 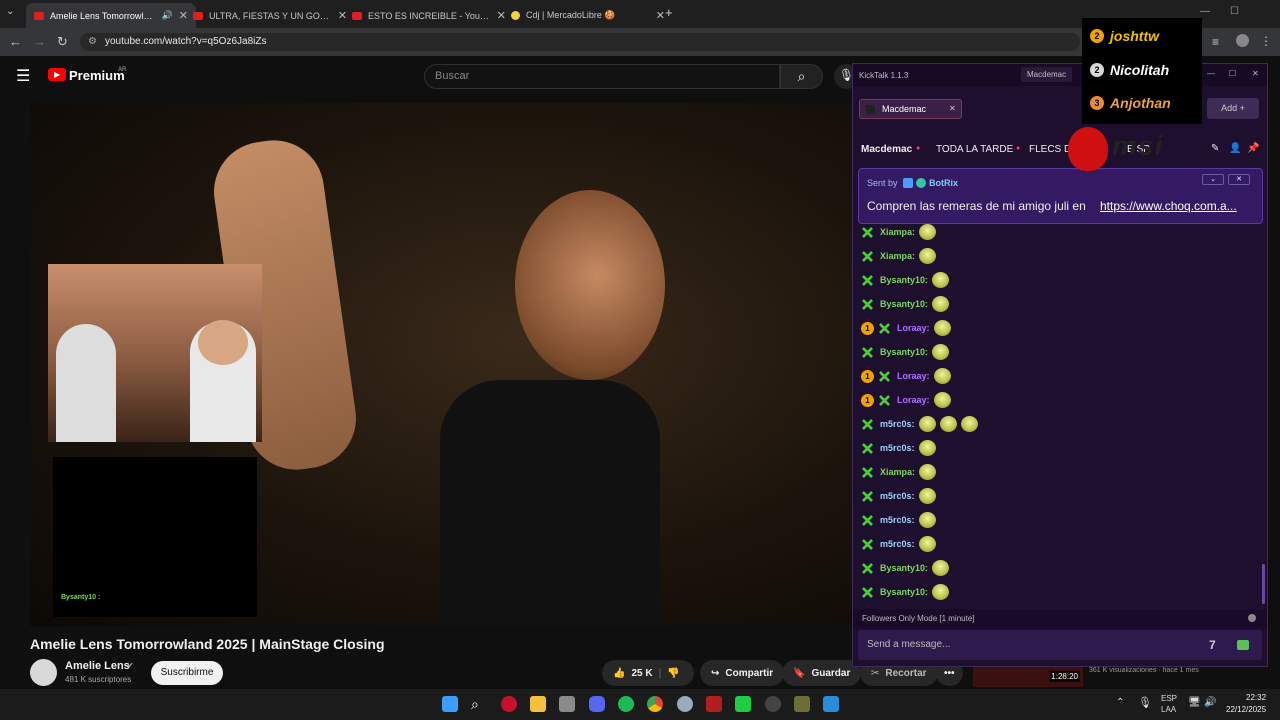 What do you see at coordinates (910, 109) in the screenshot?
I see `channel-chip: Macdemac ✕` at bounding box center [910, 109].